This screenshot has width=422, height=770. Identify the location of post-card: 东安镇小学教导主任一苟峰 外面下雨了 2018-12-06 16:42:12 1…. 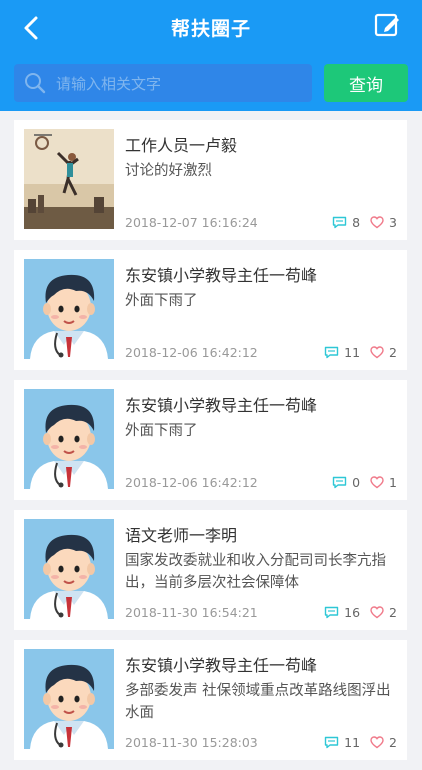
(210, 310).